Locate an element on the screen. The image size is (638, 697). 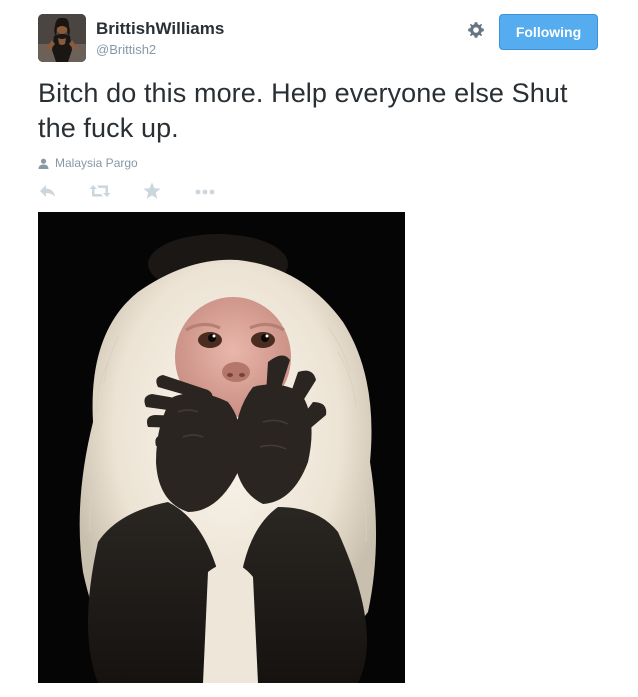
author-name: BrittishWilliams is located at coordinates (160, 29).